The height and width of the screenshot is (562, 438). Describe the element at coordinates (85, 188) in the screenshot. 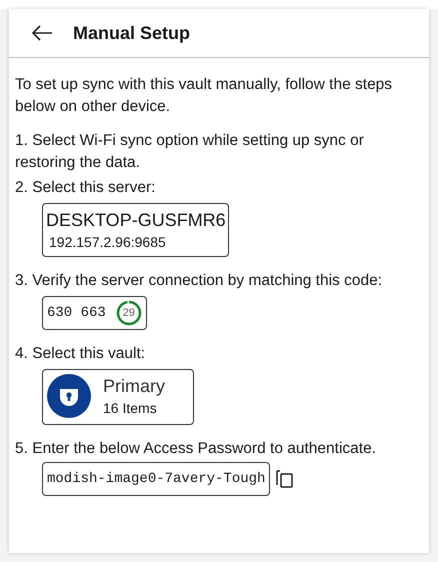

I see `step-text: 2. Select this server:` at that location.